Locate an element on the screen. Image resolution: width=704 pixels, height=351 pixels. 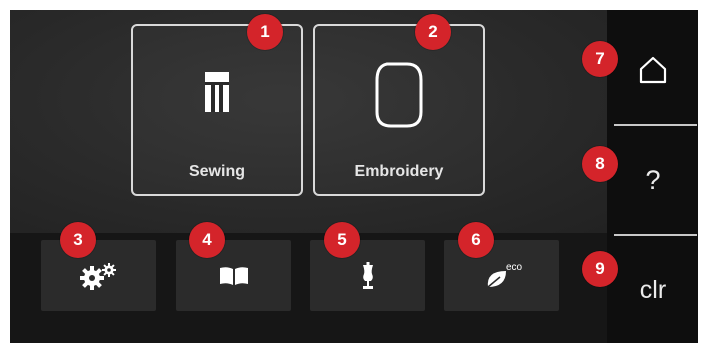
callout-3: 3 is located at coordinates (78, 240).